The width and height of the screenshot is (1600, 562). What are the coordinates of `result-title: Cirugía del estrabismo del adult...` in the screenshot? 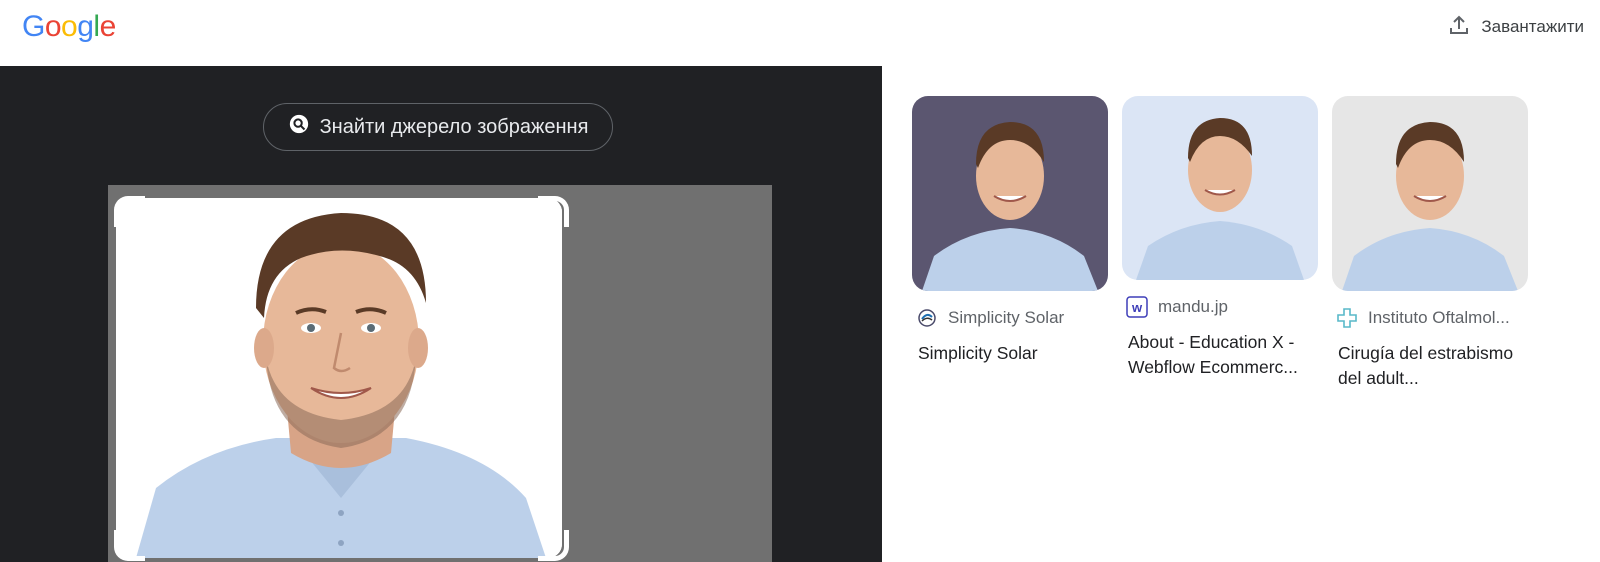 It's located at (1430, 366).